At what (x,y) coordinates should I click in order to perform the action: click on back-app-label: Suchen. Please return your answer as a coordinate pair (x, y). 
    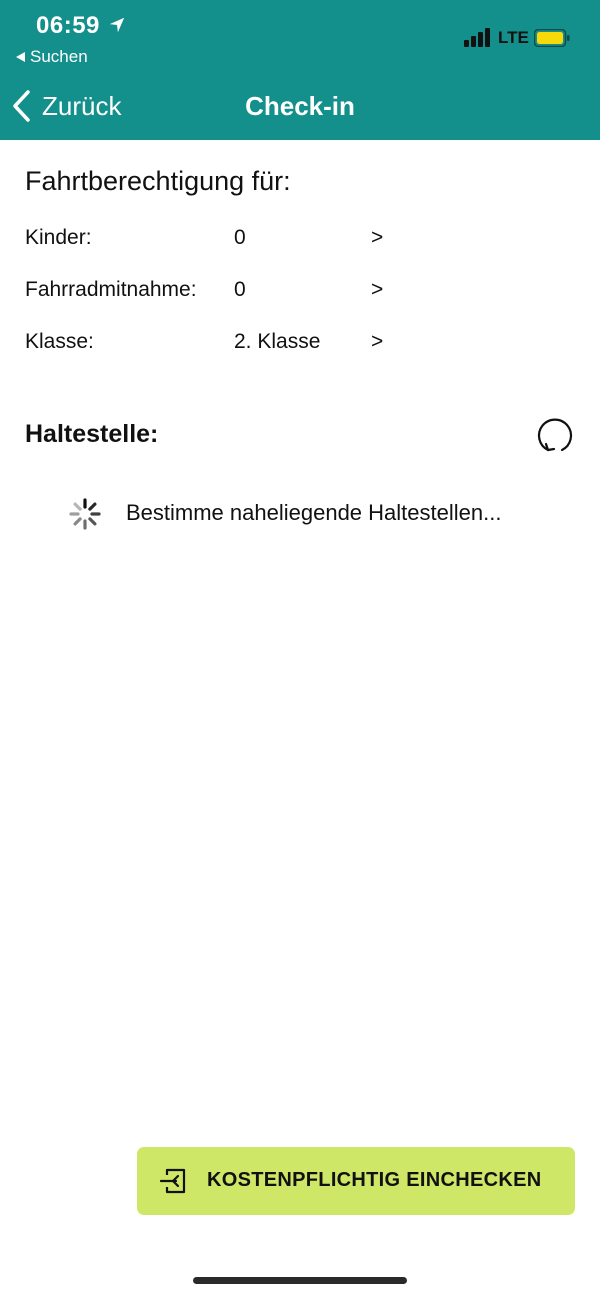
    Looking at the image, I should click on (59, 56).